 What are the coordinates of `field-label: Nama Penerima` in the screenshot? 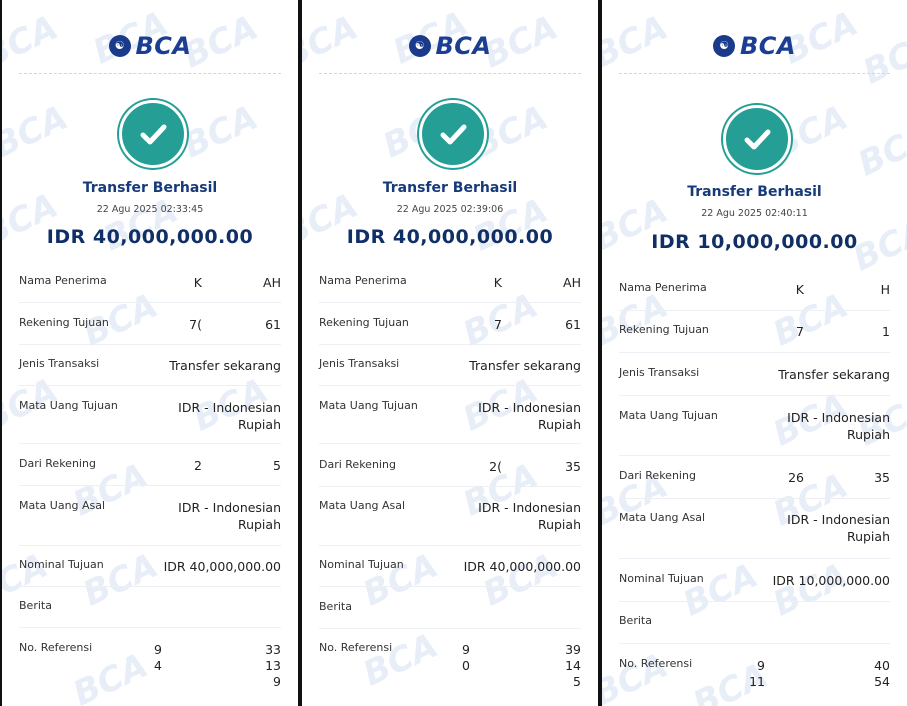 It's located at (63, 280).